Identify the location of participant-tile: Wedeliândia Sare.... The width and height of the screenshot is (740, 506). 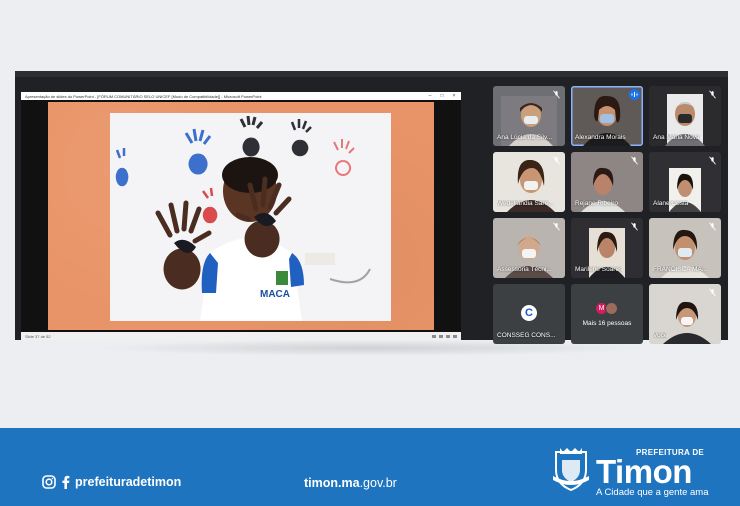
(529, 182).